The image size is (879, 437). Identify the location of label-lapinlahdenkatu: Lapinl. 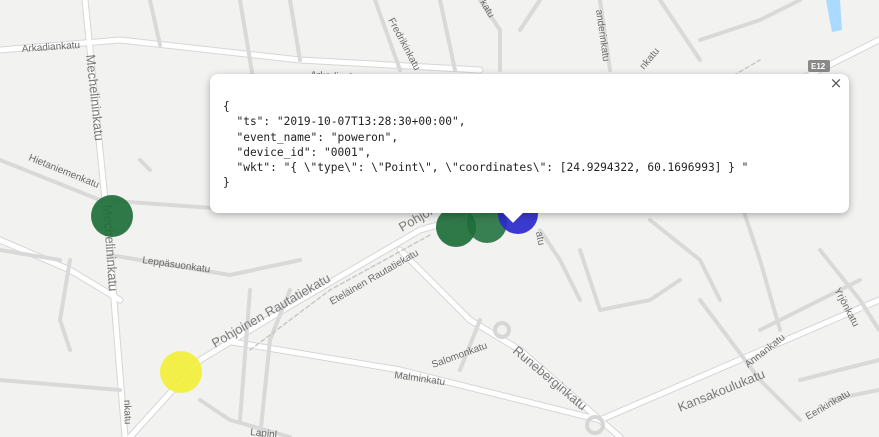
(264, 432).